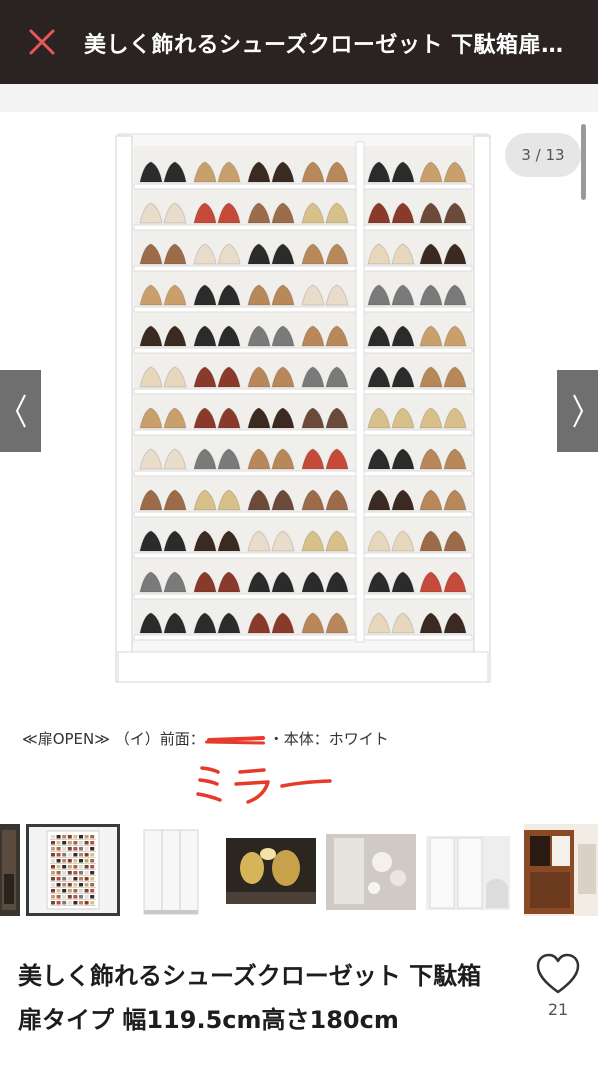 This screenshot has height=1080, width=598. What do you see at coordinates (558, 1009) in the screenshot?
I see `like-count: 21` at bounding box center [558, 1009].